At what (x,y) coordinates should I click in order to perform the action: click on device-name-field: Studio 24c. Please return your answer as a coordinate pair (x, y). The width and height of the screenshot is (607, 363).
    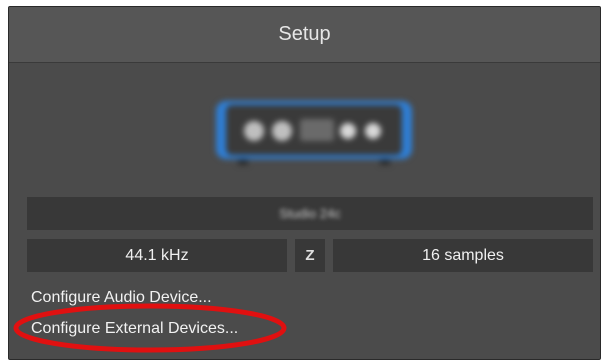
    Looking at the image, I should click on (310, 213).